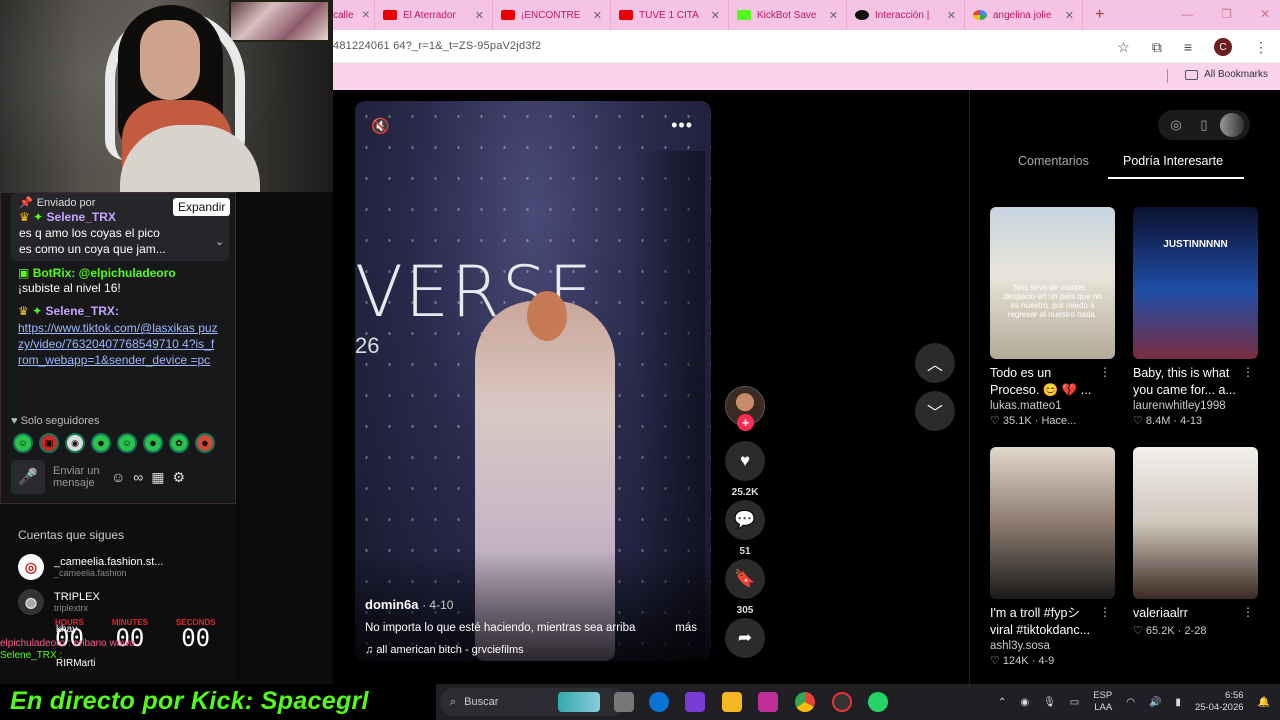  I want to click on emote-icon: ✿, so click(179, 443).